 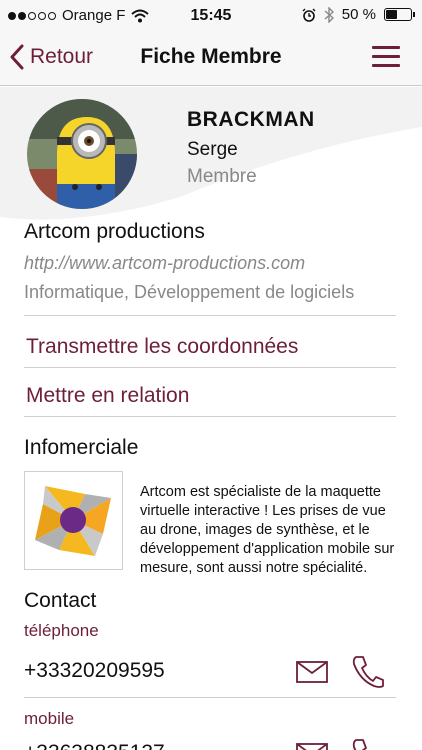 I want to click on bluetooth-icon, so click(x=329, y=14).